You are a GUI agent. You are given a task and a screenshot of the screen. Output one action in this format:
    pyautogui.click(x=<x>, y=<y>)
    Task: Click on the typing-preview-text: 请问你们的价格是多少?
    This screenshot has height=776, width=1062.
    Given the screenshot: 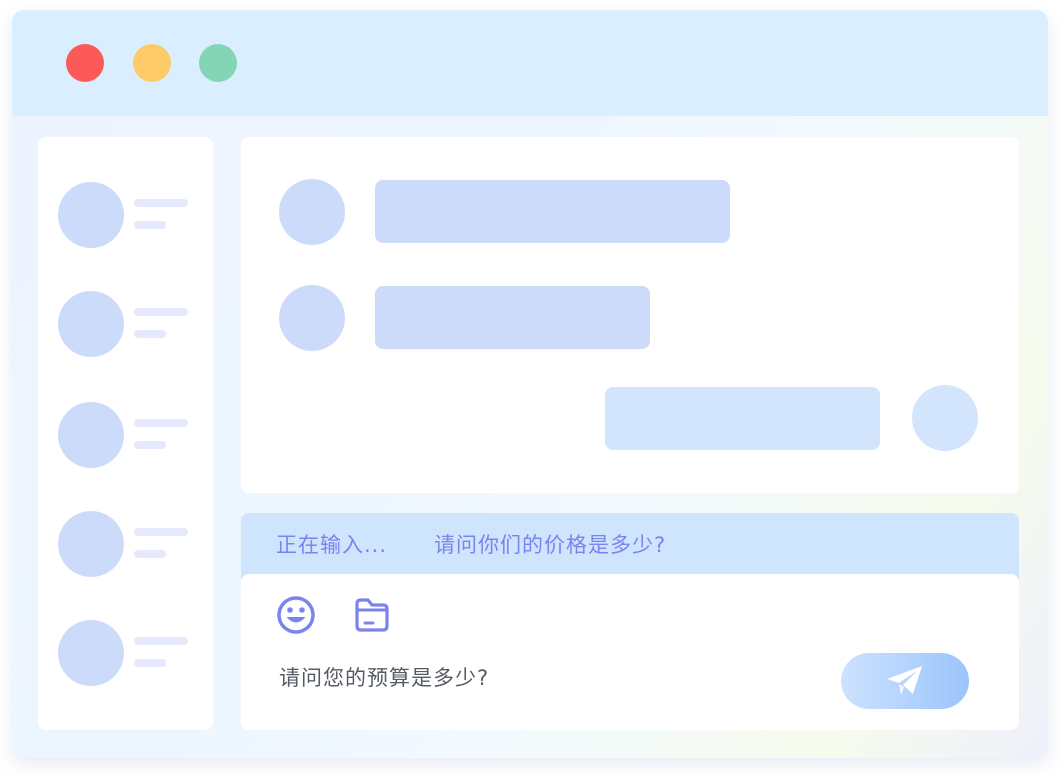 What is the action you would take?
    pyautogui.click(x=550, y=545)
    